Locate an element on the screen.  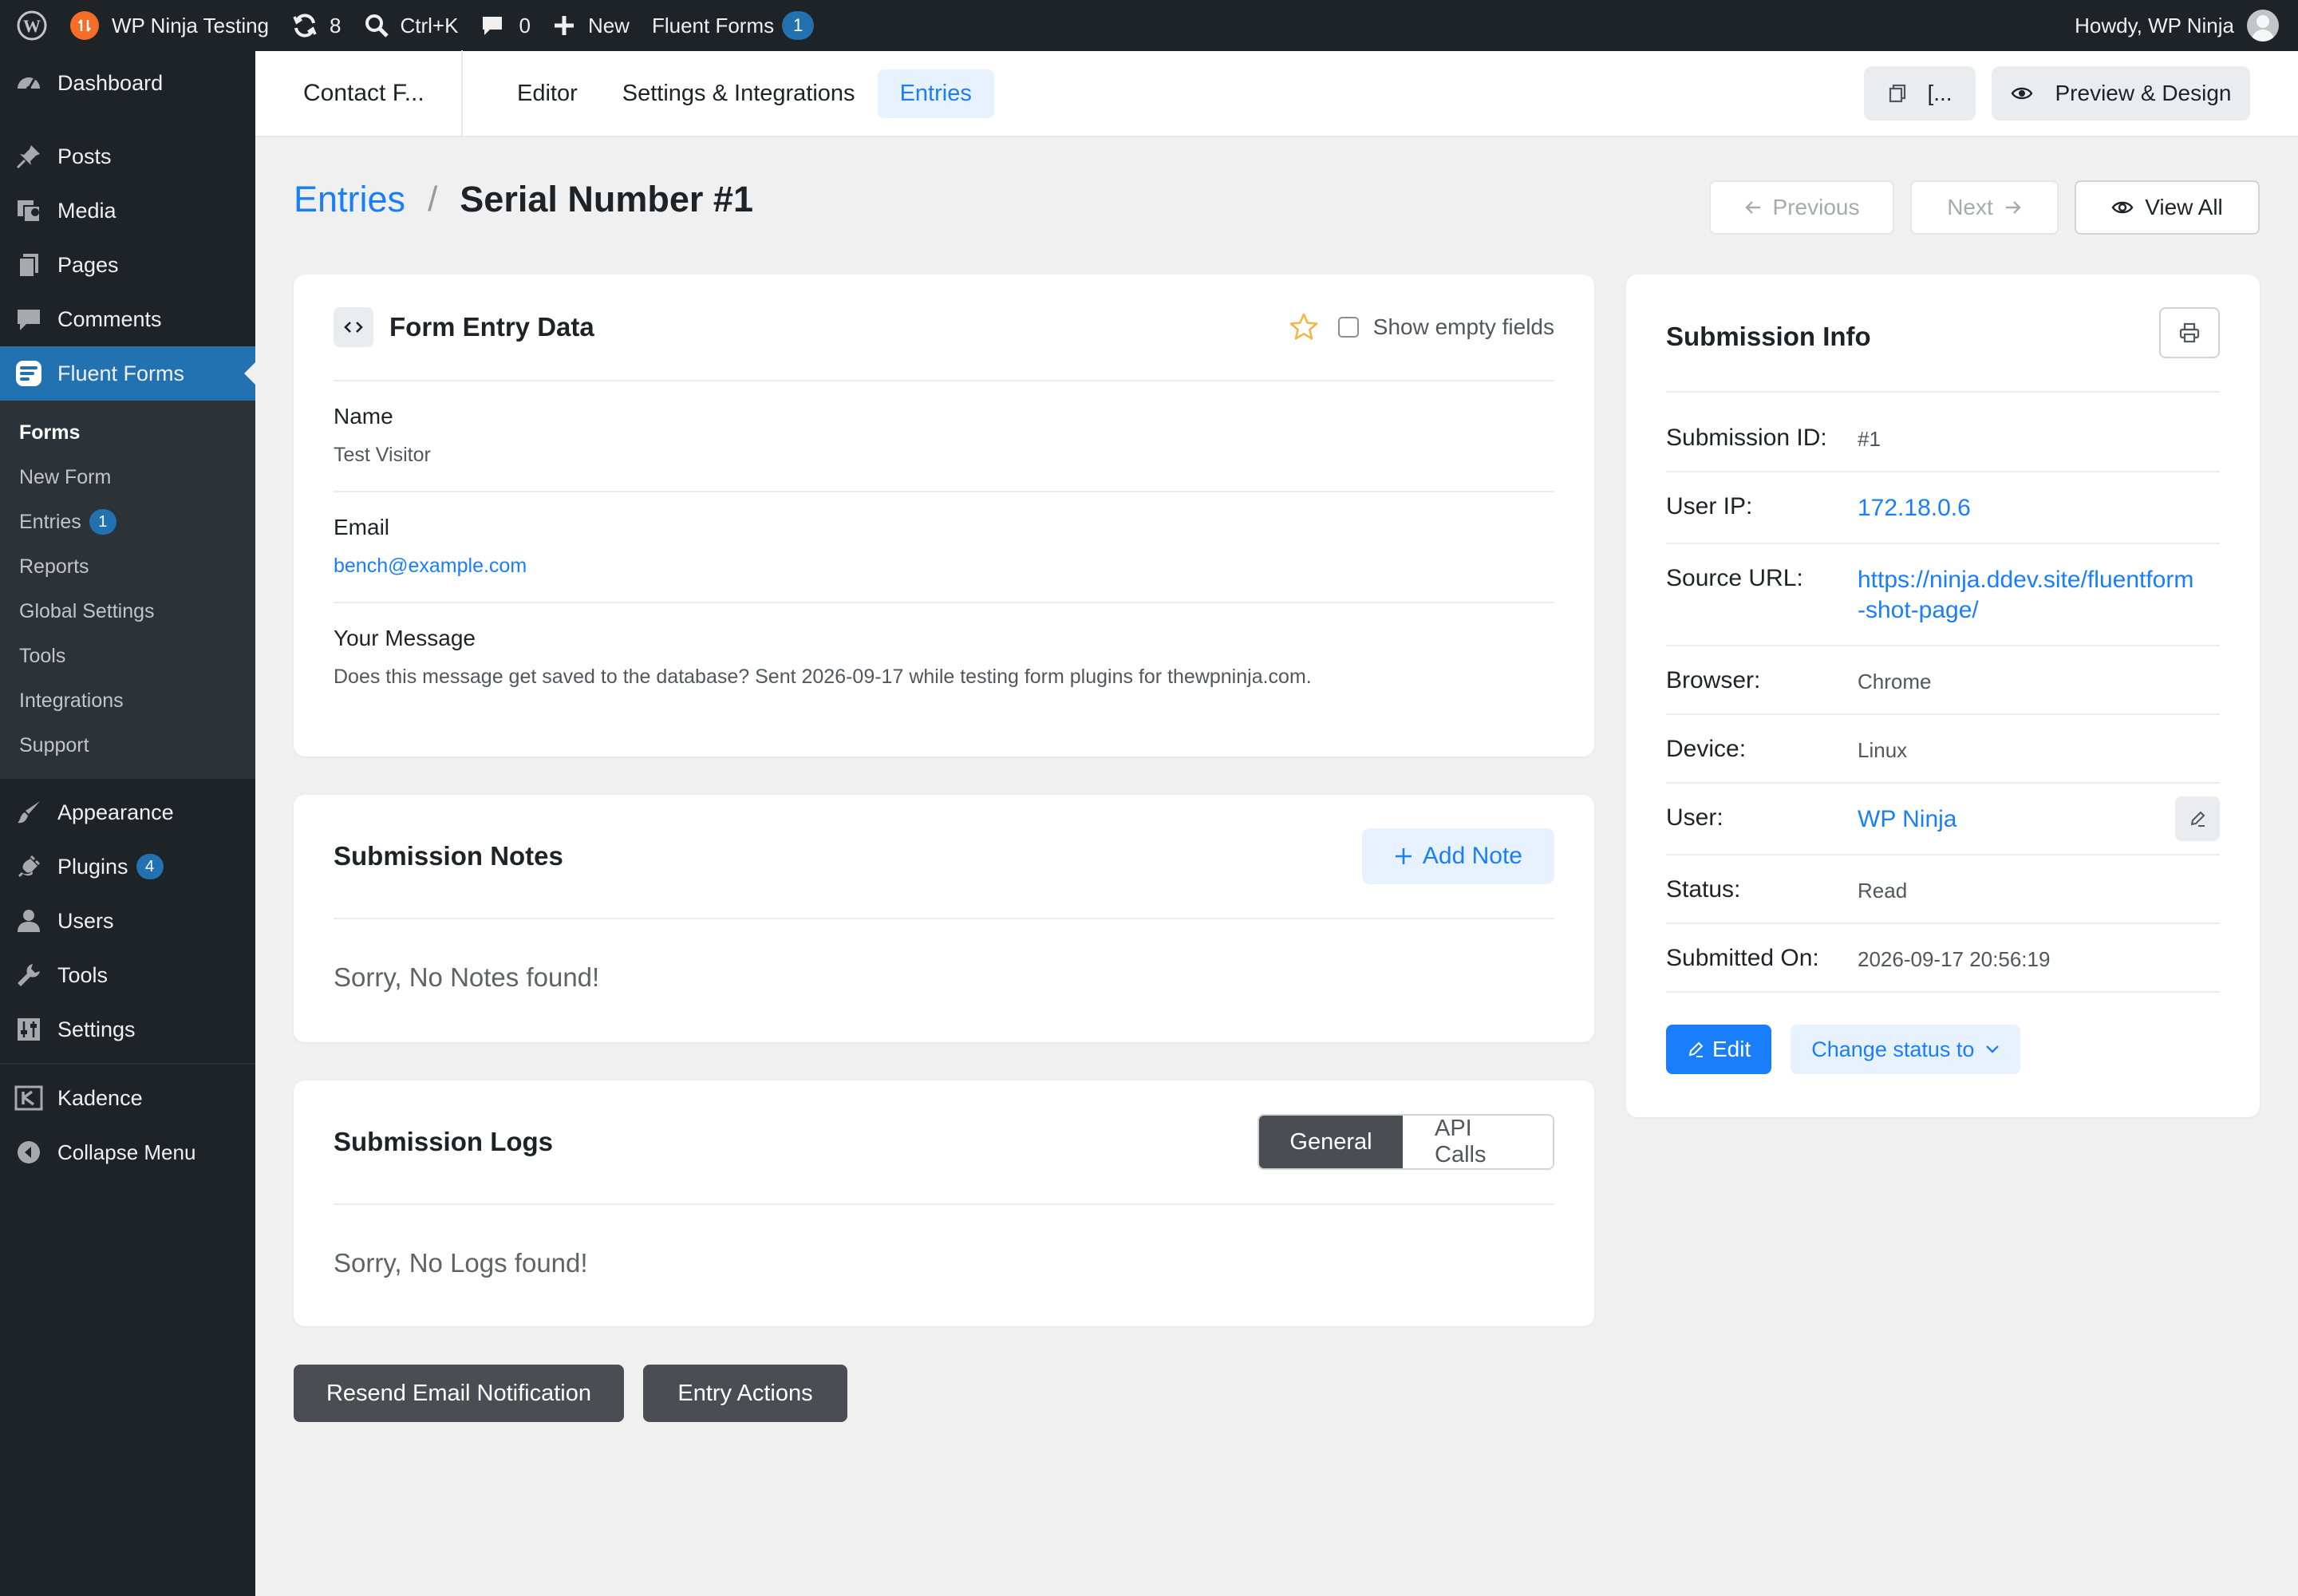
info-value: 2026-09-17 20:56:19 is located at coordinates (1955, 959).